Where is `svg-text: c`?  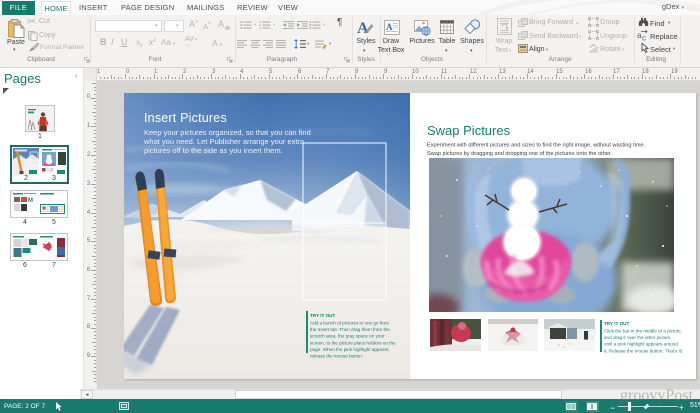
svg-text: c is located at coordinates (644, 38).